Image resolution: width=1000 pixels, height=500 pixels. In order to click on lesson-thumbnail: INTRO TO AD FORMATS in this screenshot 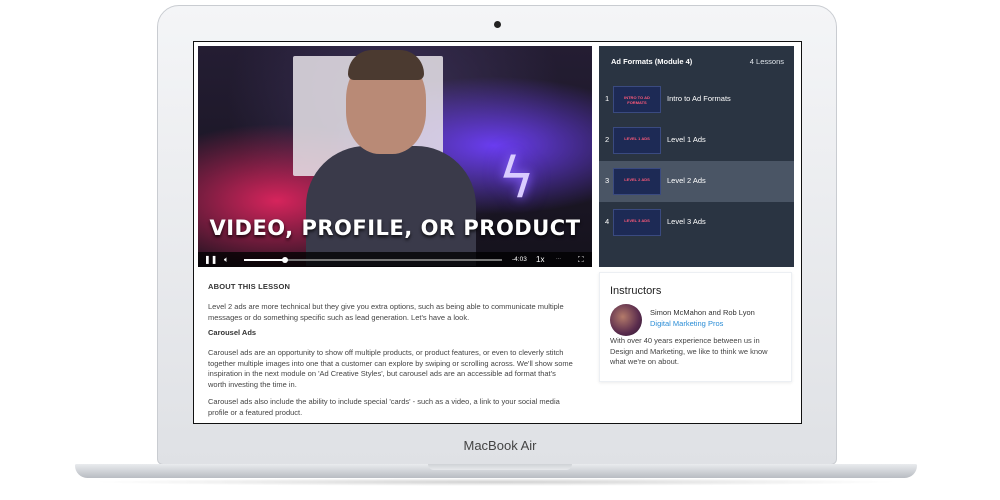, I will do `click(637, 99)`.